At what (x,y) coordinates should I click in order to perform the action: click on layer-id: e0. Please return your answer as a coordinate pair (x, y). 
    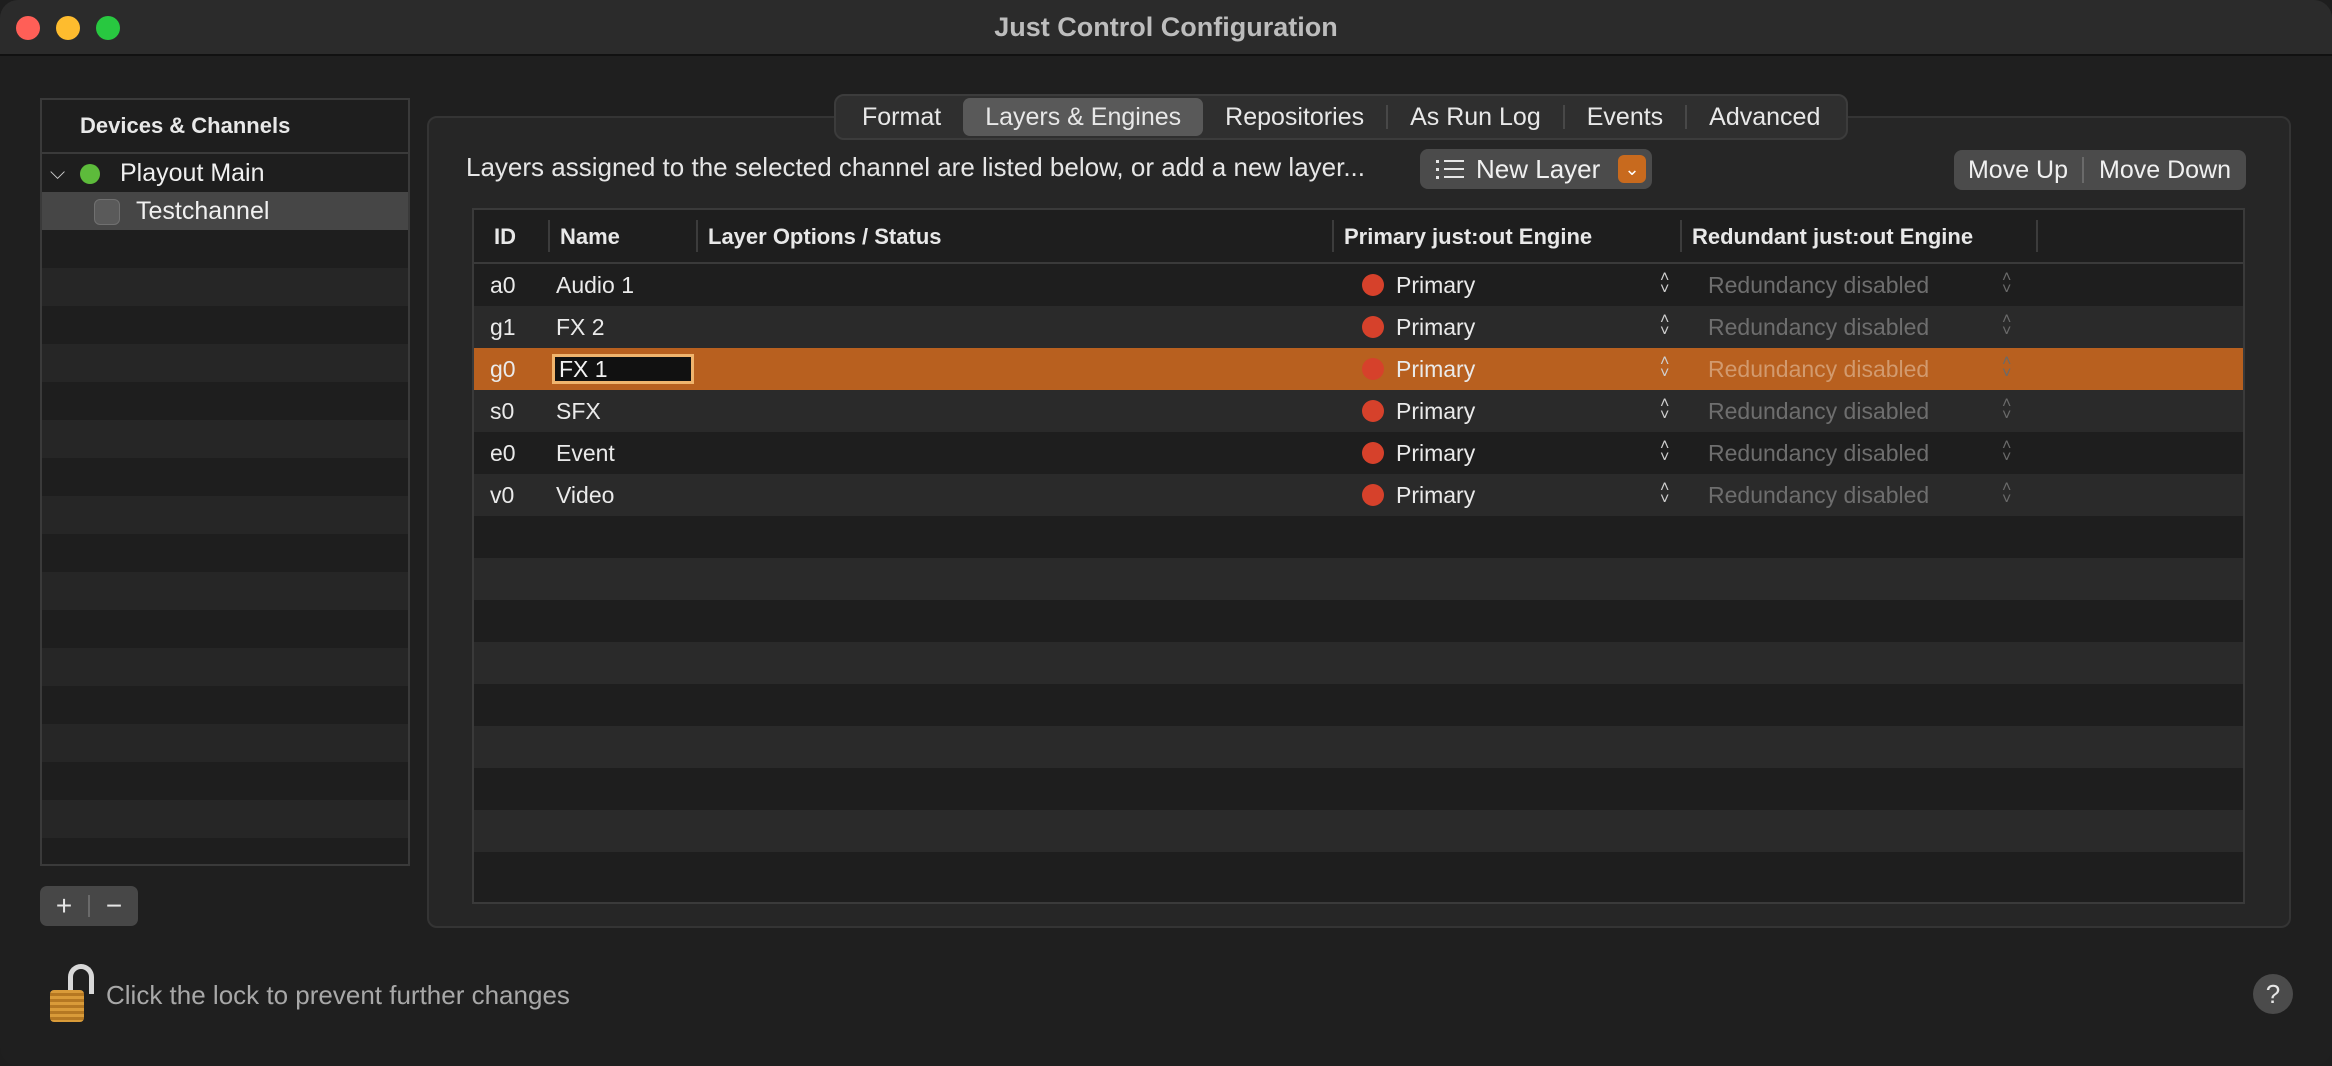
    Looking at the image, I should click on (503, 453).